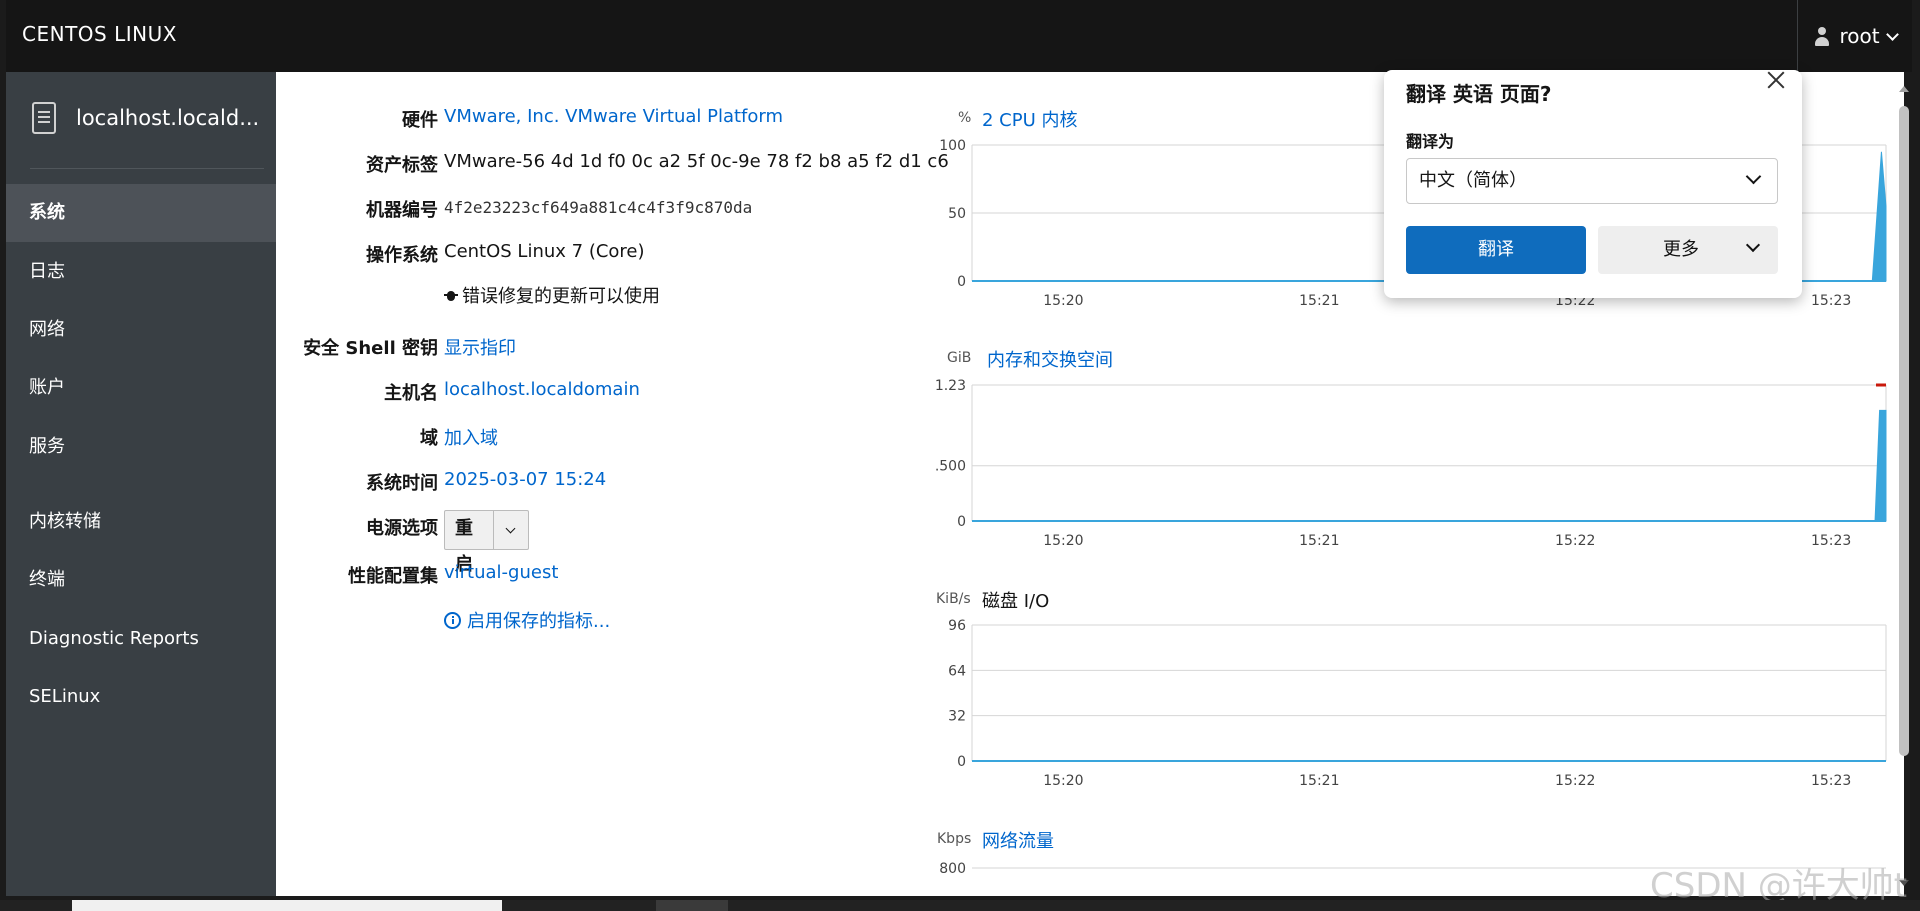 This screenshot has height=911, width=1920. What do you see at coordinates (402, 165) in the screenshot?
I see `asset-tag-label: 资产标签` at bounding box center [402, 165].